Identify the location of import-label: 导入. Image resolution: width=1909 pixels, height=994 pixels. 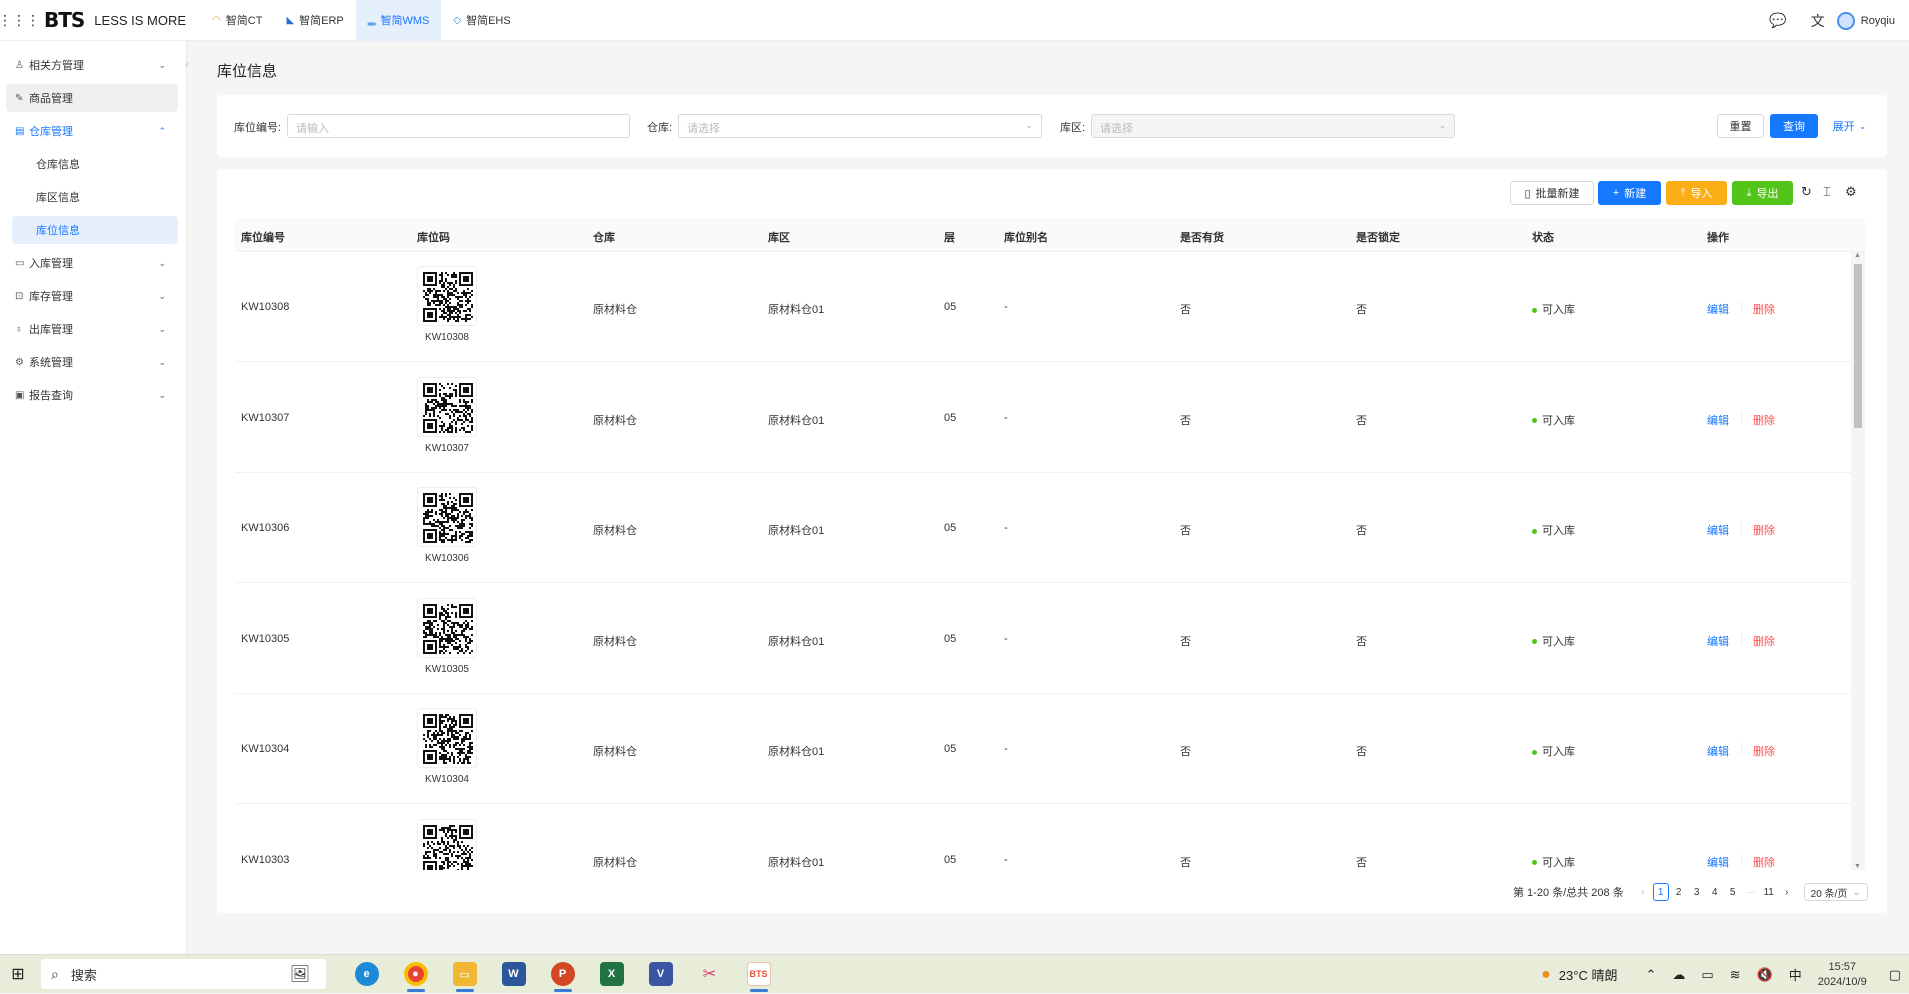
(1701, 194).